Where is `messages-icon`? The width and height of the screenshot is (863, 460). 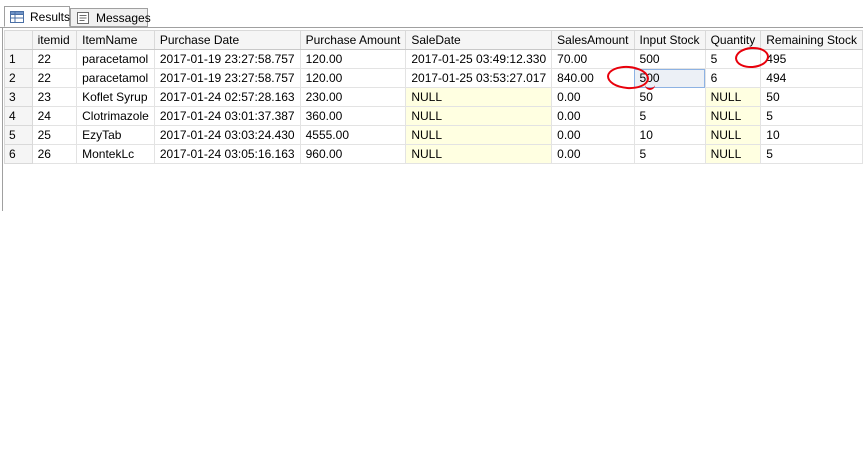
messages-icon is located at coordinates (83, 17).